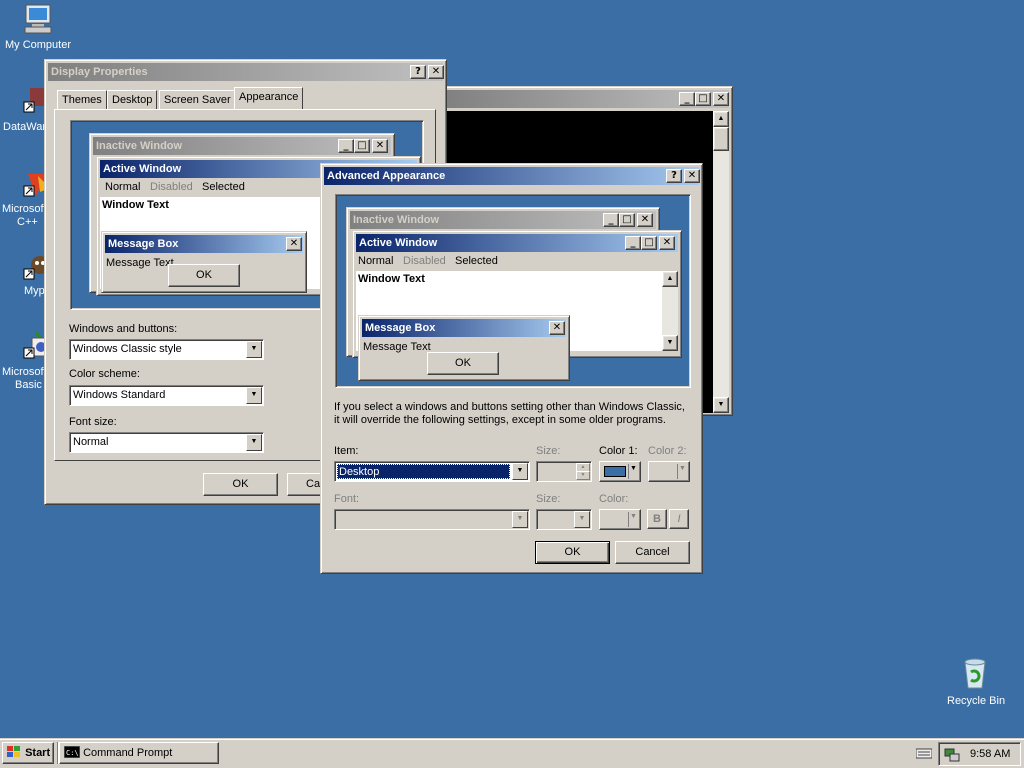  I want to click on italic-button: I, so click(679, 519).